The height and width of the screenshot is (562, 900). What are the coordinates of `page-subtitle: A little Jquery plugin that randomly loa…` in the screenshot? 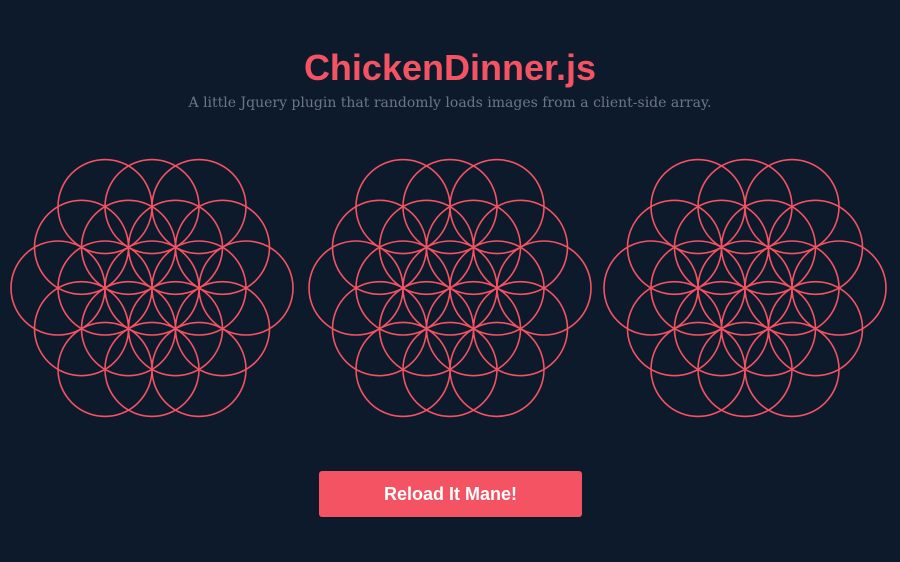 It's located at (450, 103).